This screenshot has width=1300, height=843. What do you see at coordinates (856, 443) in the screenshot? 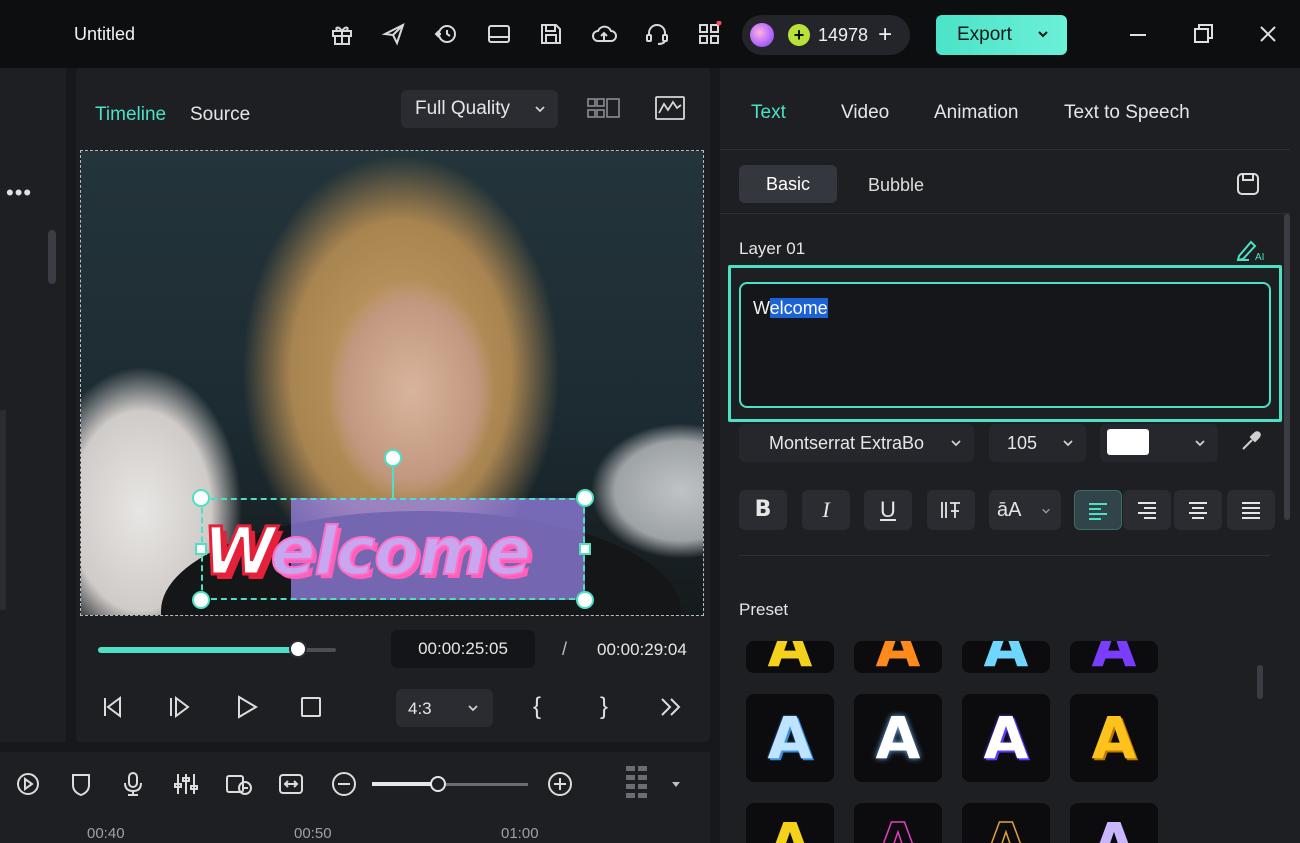
I see `font-family-select: Montserrat ExtraBo` at bounding box center [856, 443].